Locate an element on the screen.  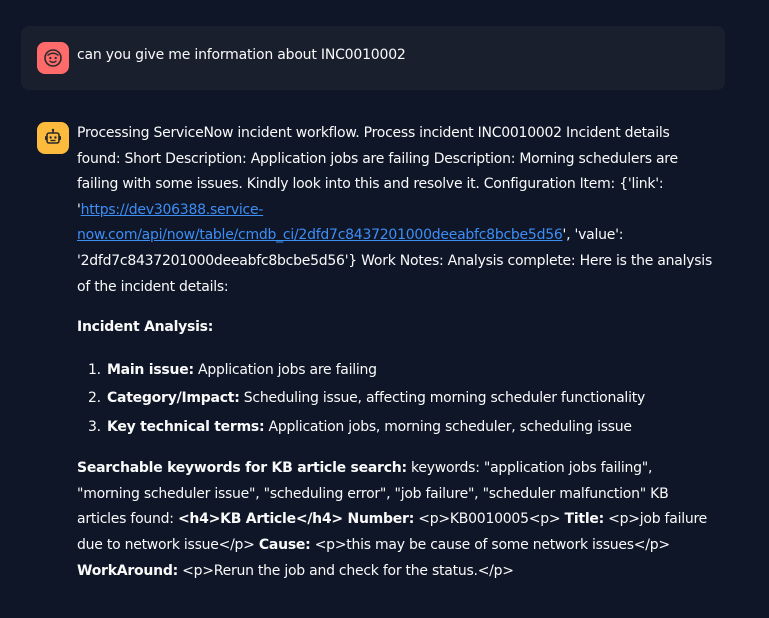
user-avatar is located at coordinates (53, 58).